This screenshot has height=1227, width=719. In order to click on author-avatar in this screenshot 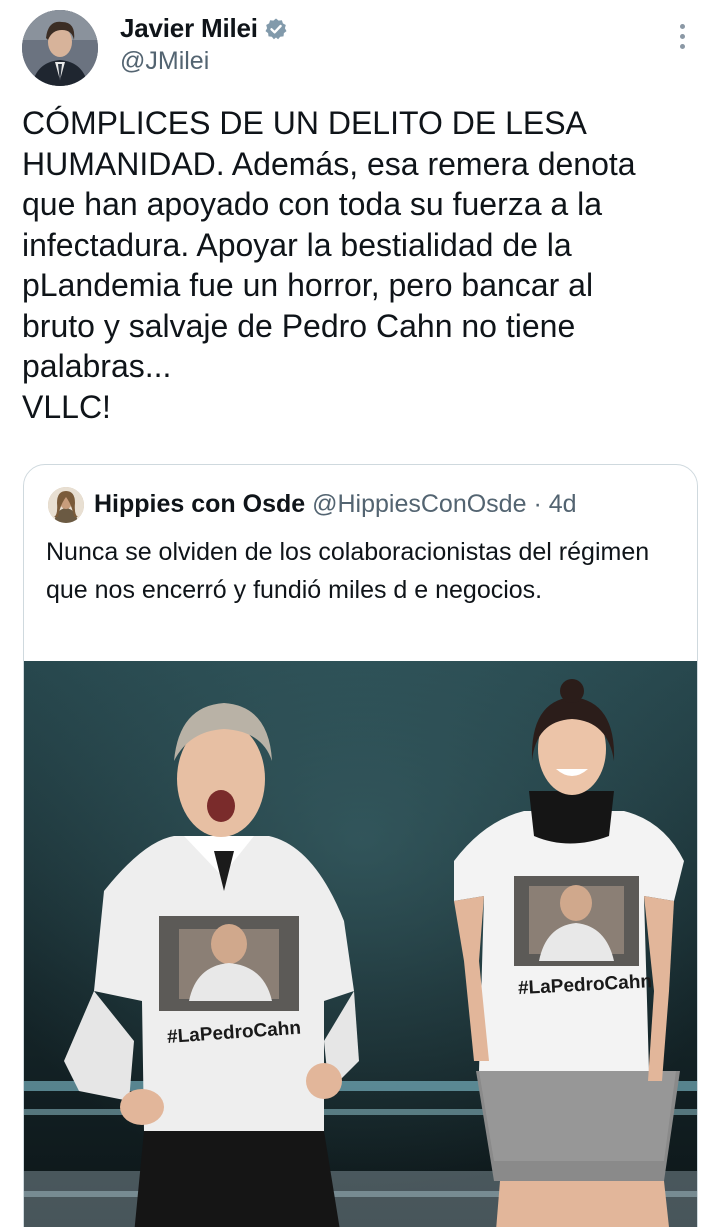, I will do `click(60, 48)`.